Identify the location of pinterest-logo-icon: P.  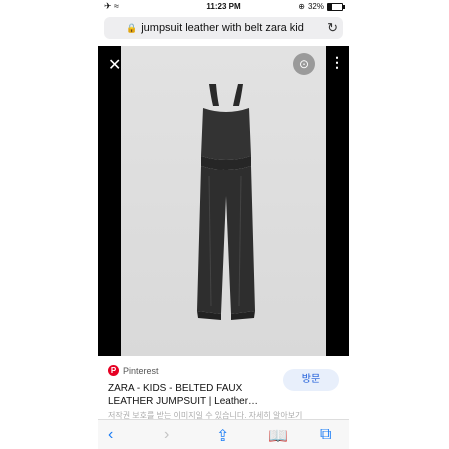
(113, 370).